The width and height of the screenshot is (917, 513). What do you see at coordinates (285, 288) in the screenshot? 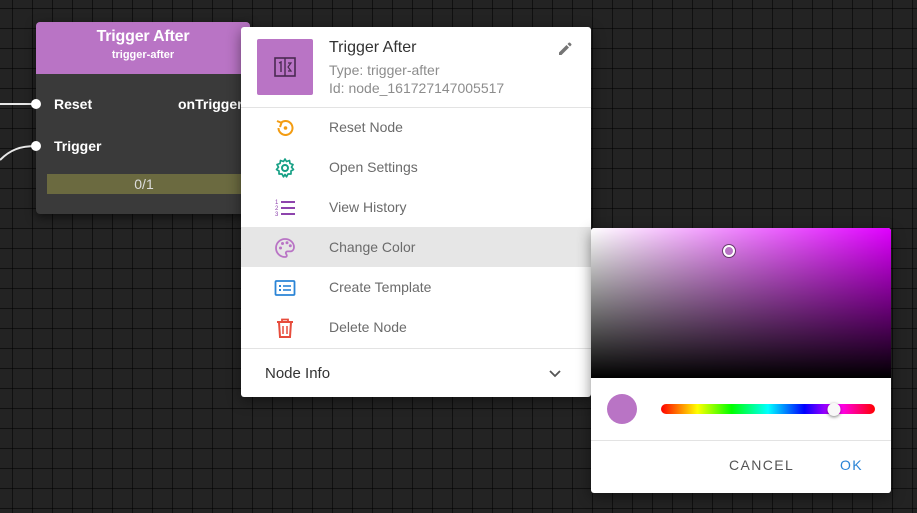
I see `template-icon` at bounding box center [285, 288].